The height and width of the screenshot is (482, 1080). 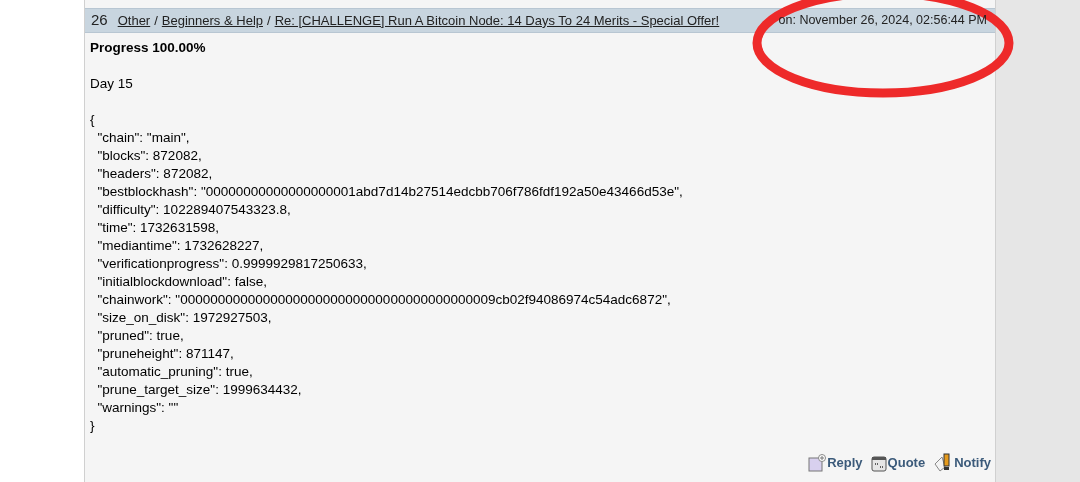 What do you see at coordinates (137, 408) in the screenshot?
I see `code-line: "warnings": ""` at bounding box center [137, 408].